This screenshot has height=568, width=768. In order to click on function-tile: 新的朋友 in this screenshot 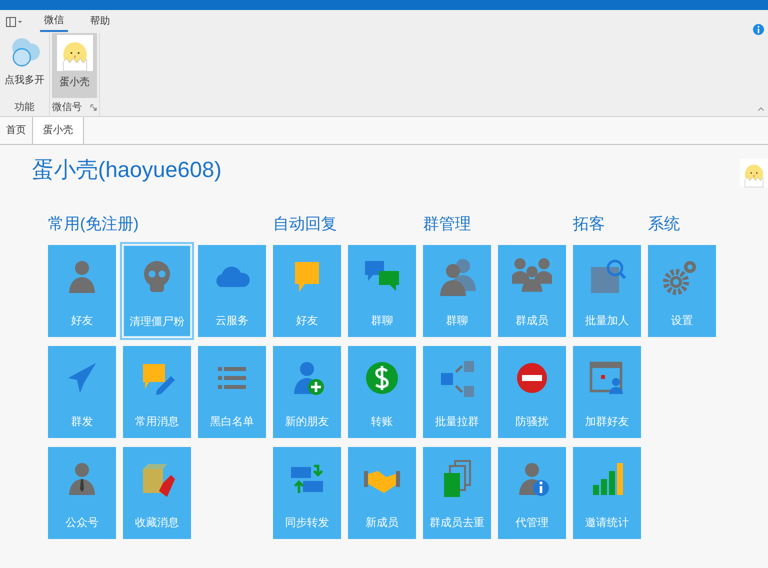, I will do `click(307, 392)`.